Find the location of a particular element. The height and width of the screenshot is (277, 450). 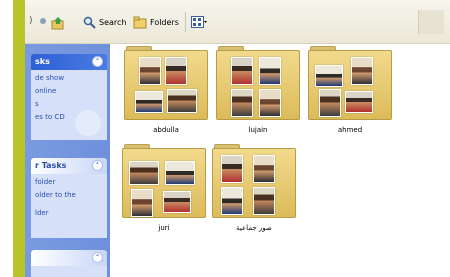

folder-label: abdulla is located at coordinates (166, 130).